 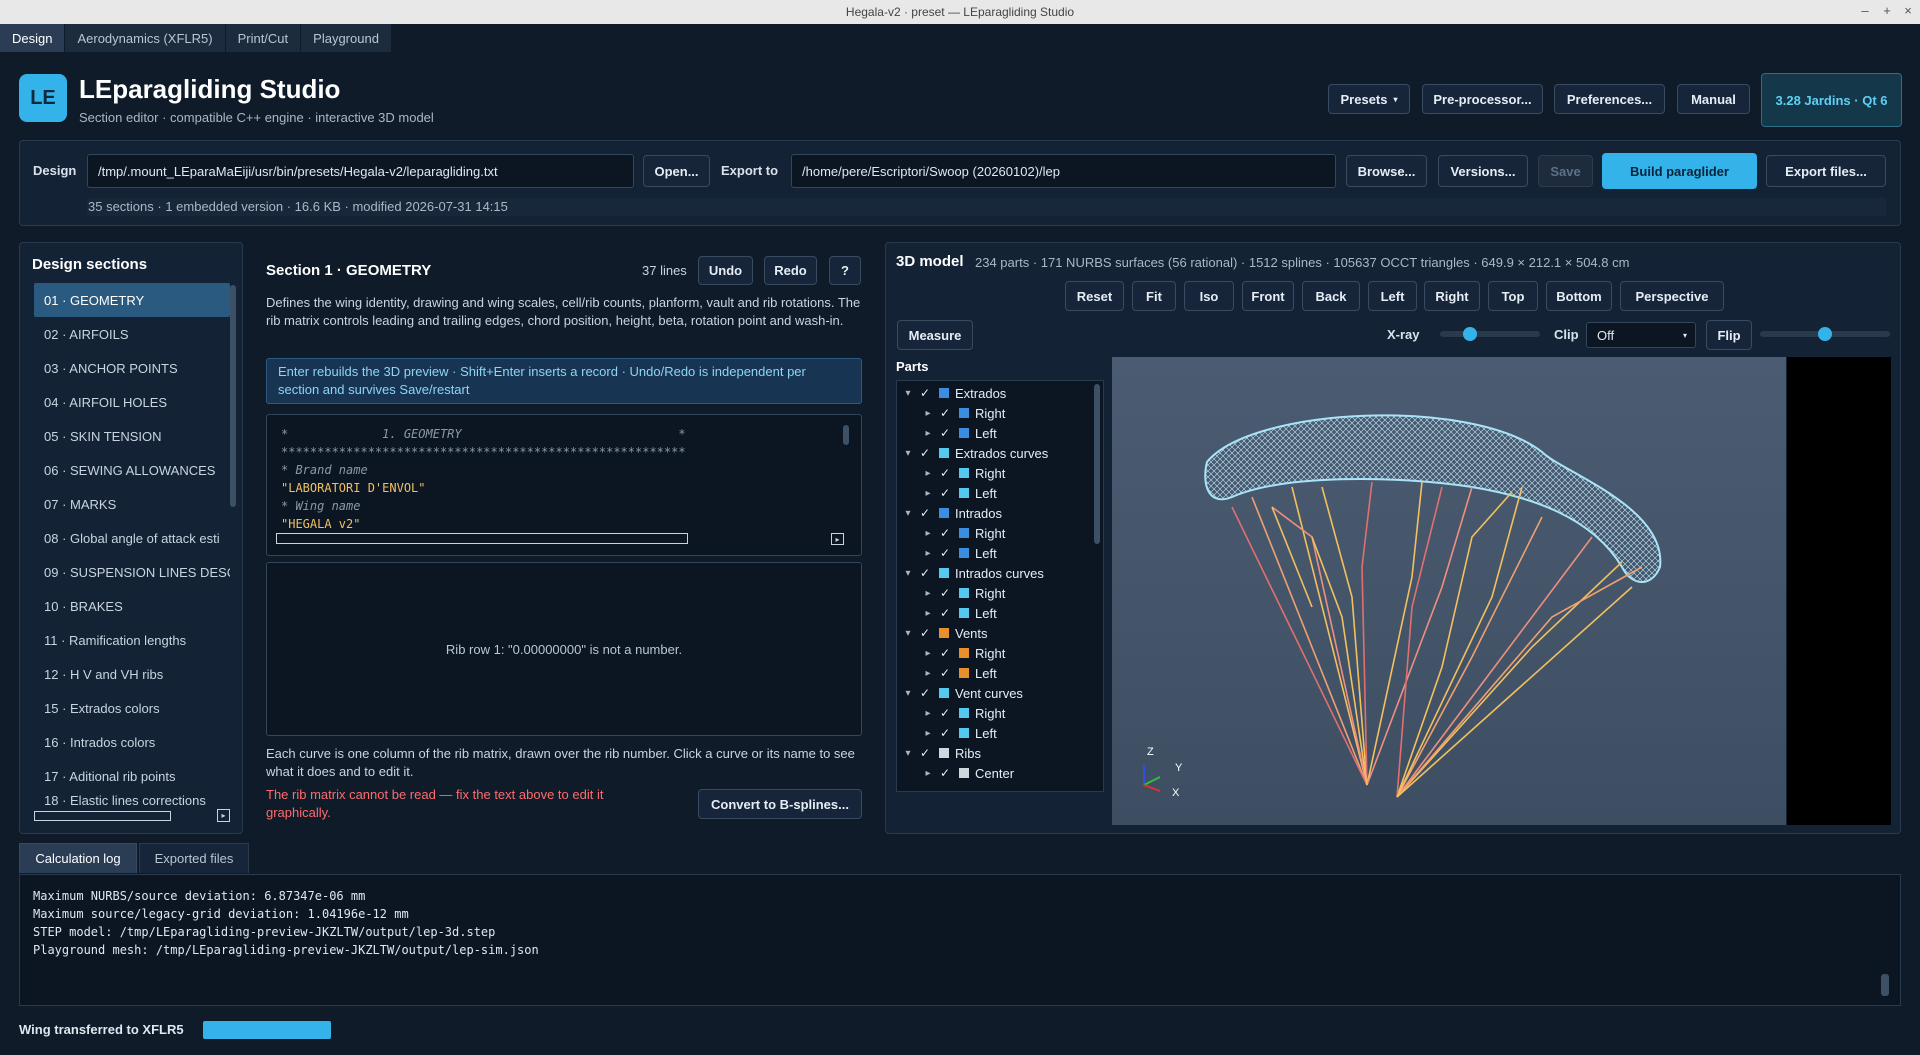 What do you see at coordinates (33, 38) in the screenshot?
I see `tab-design: Design` at bounding box center [33, 38].